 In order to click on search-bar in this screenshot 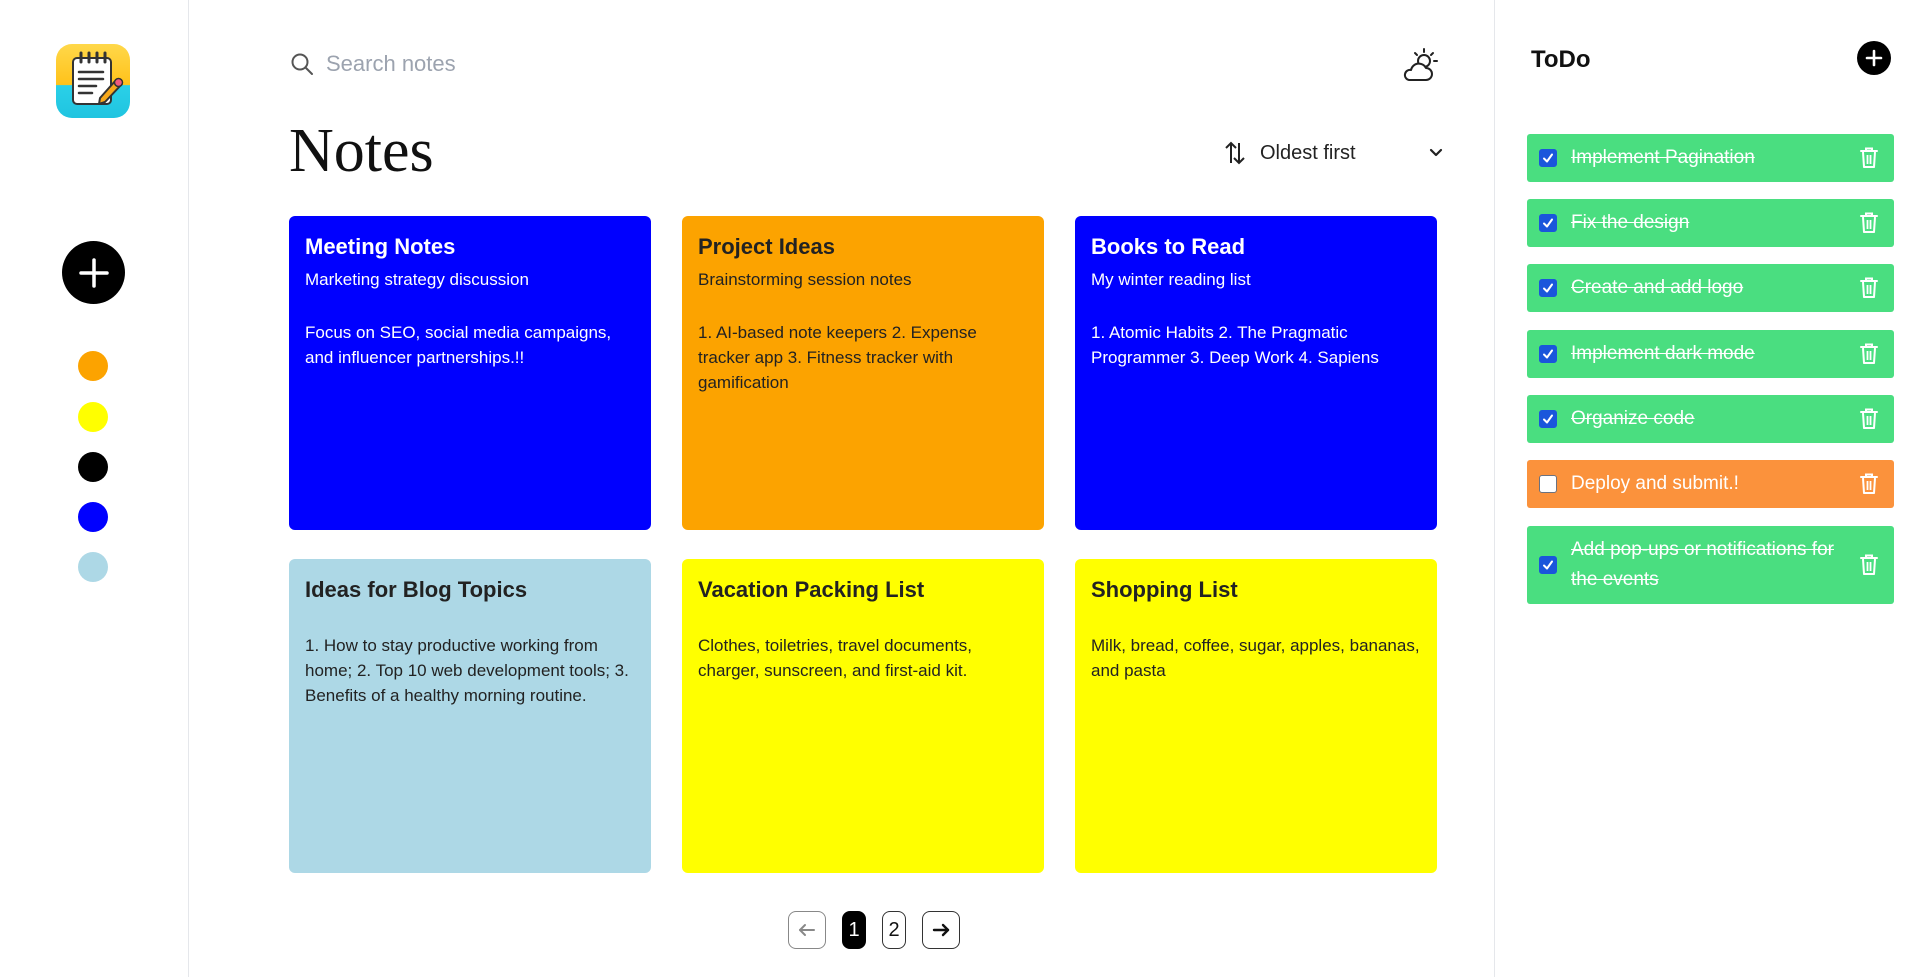, I will do `click(500, 64)`.